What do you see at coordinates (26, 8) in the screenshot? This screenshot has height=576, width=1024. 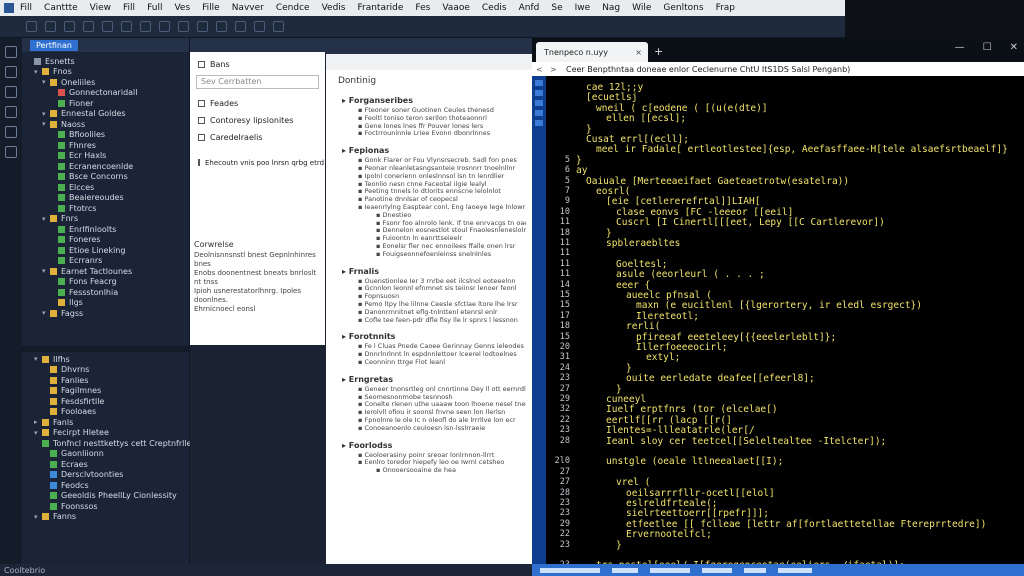 I see `menu-item-0: Fill` at bounding box center [26, 8].